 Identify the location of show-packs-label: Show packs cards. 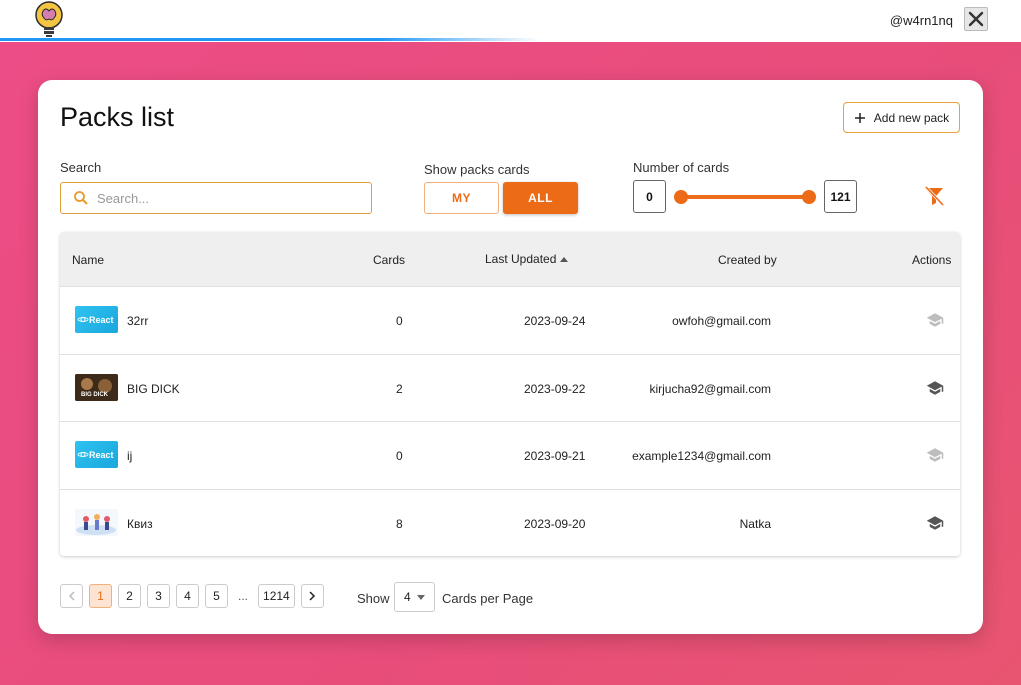
(477, 169).